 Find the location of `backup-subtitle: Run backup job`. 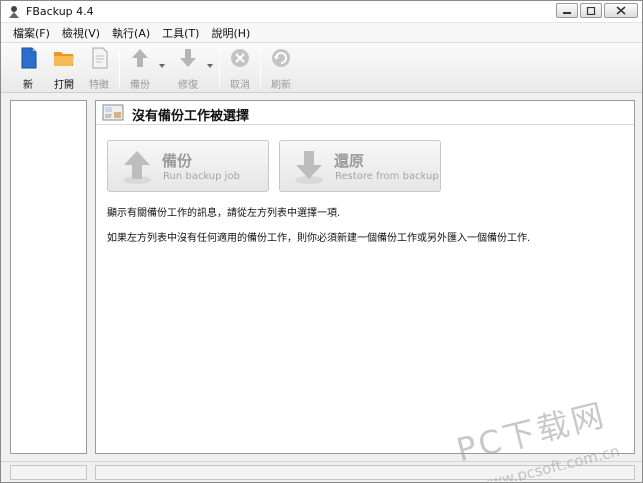

backup-subtitle: Run backup job is located at coordinates (201, 176).